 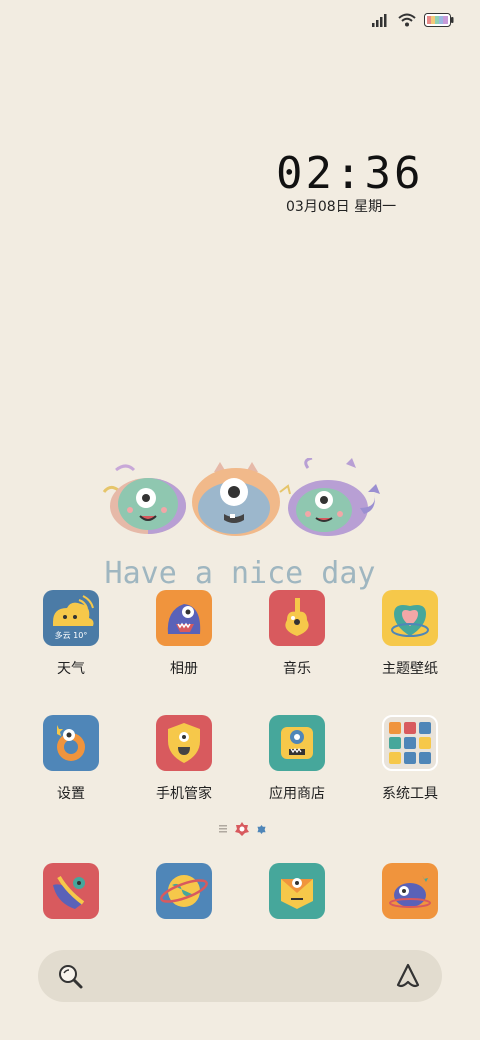 What do you see at coordinates (71, 743) in the screenshot?
I see `settings-icon` at bounding box center [71, 743].